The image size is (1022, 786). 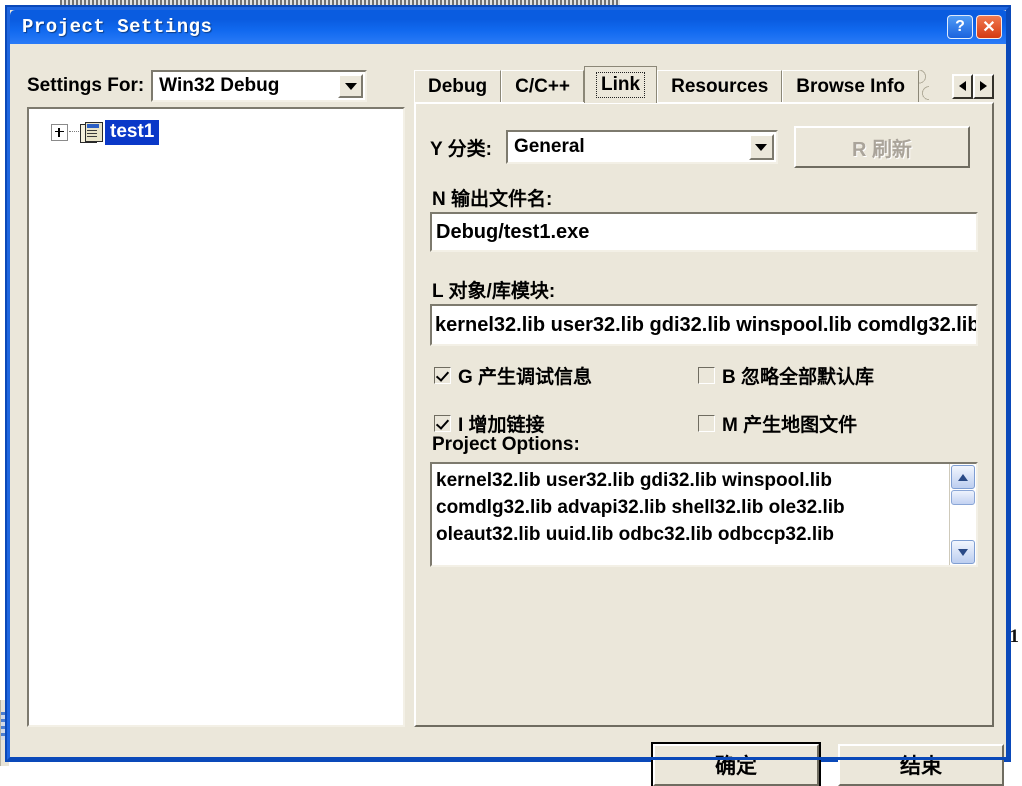 I want to click on tab-debug: Debug, so click(x=458, y=86).